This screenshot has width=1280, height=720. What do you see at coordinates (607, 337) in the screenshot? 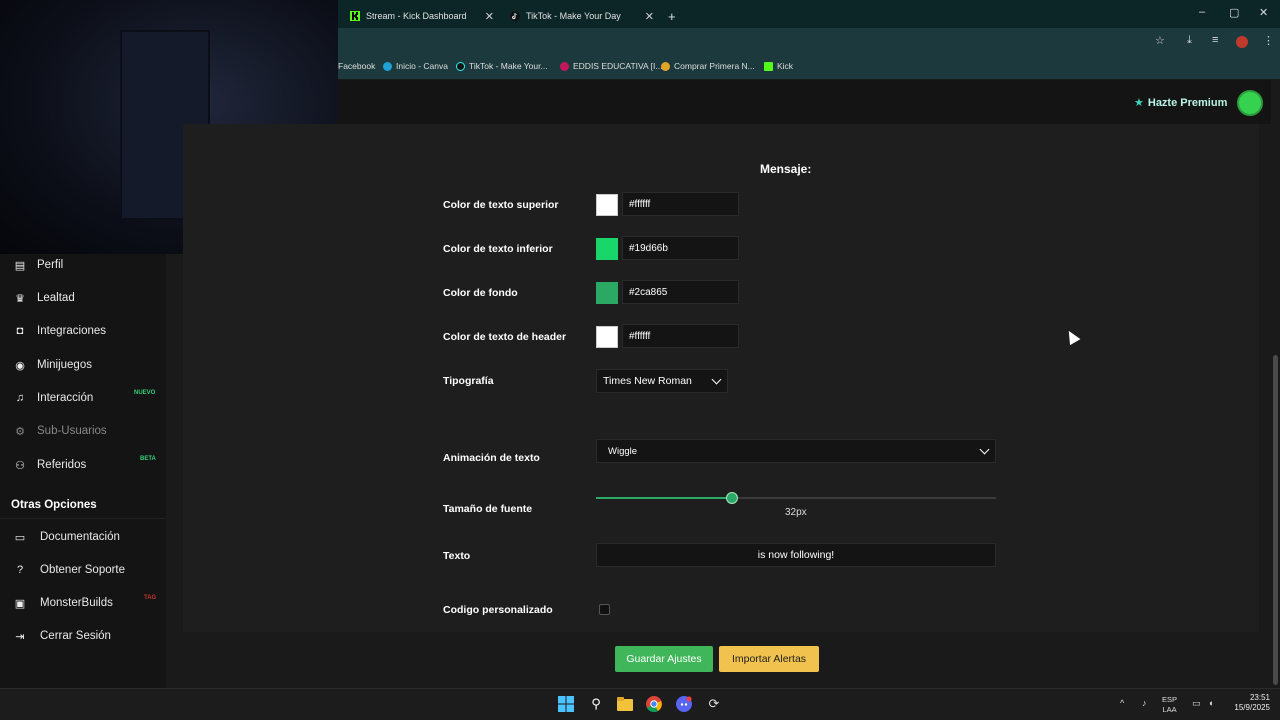
I see `color-swatch-header-text` at bounding box center [607, 337].